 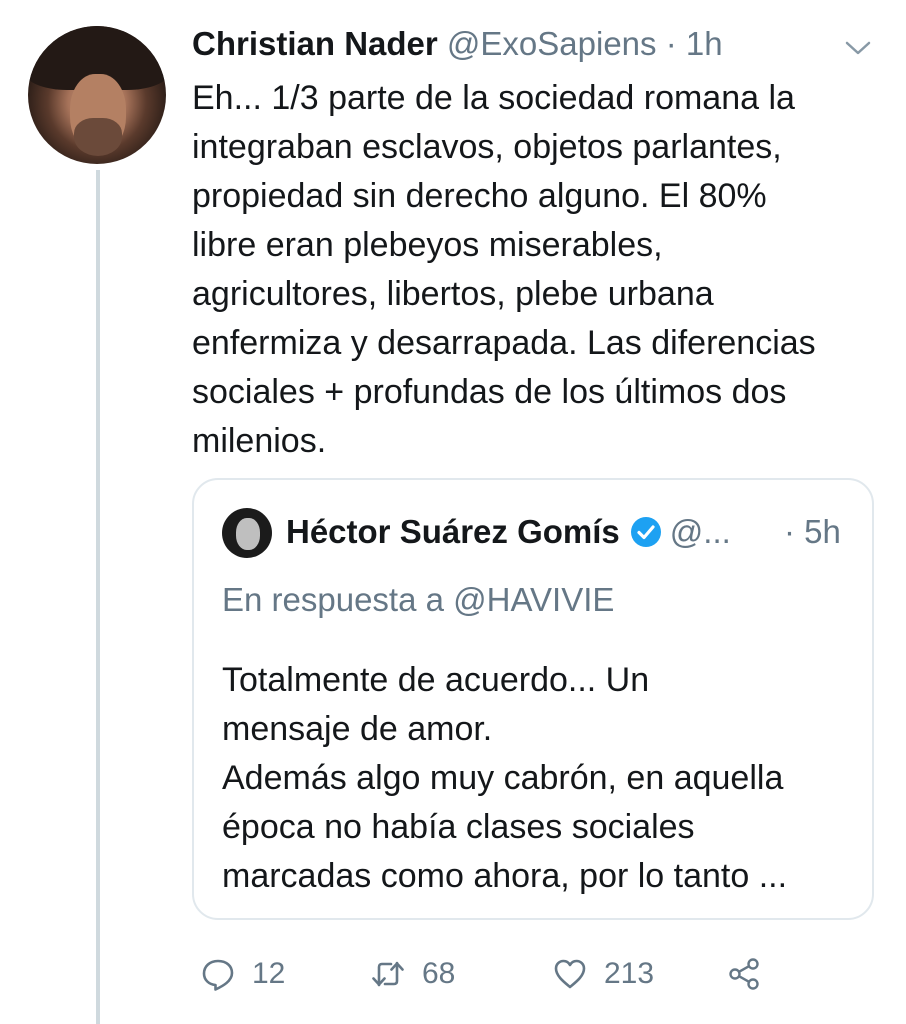 I want to click on quoted-author-name: Héctor Suárez Gomís, so click(x=453, y=531).